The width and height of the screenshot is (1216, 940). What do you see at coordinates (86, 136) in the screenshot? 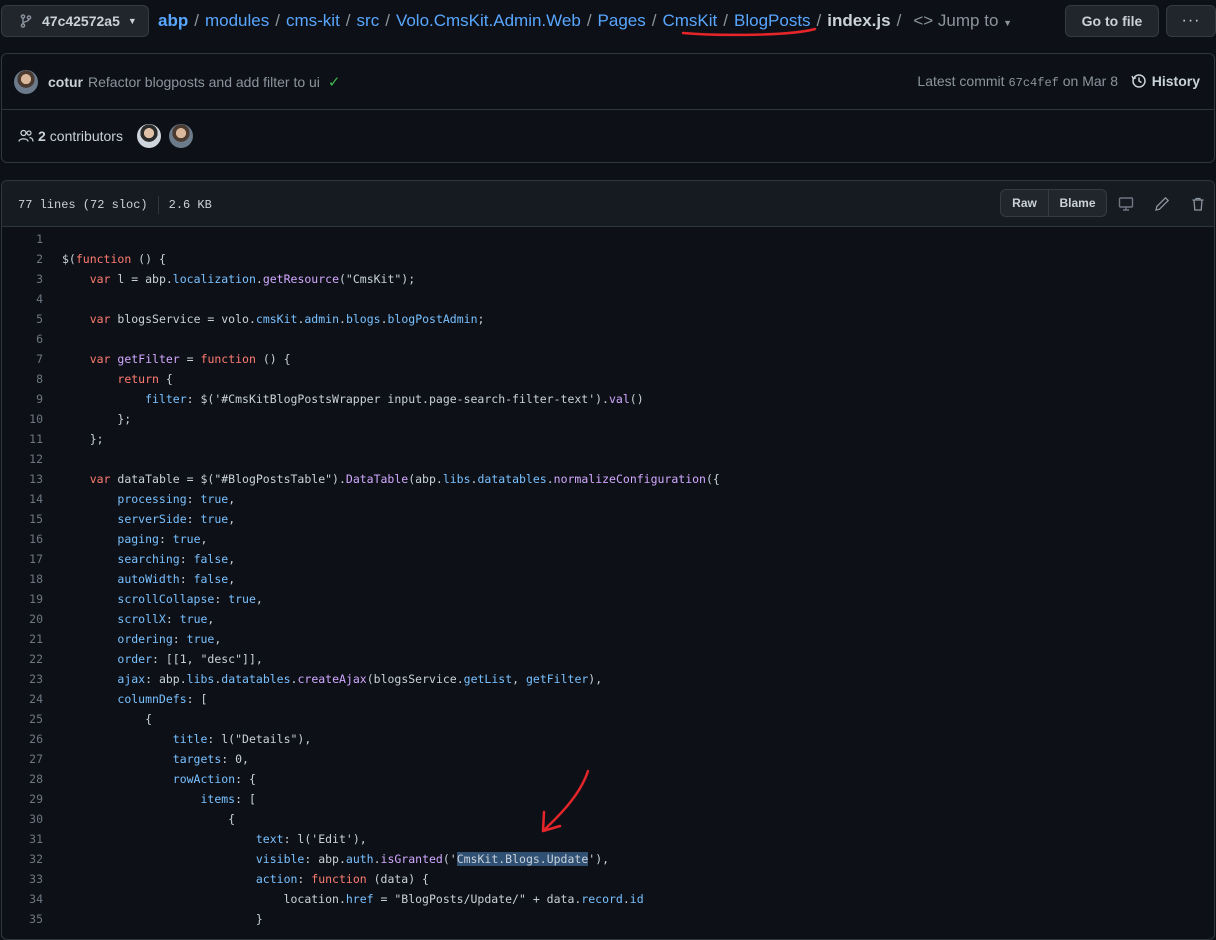
I see `contributors-label: contributors` at bounding box center [86, 136].